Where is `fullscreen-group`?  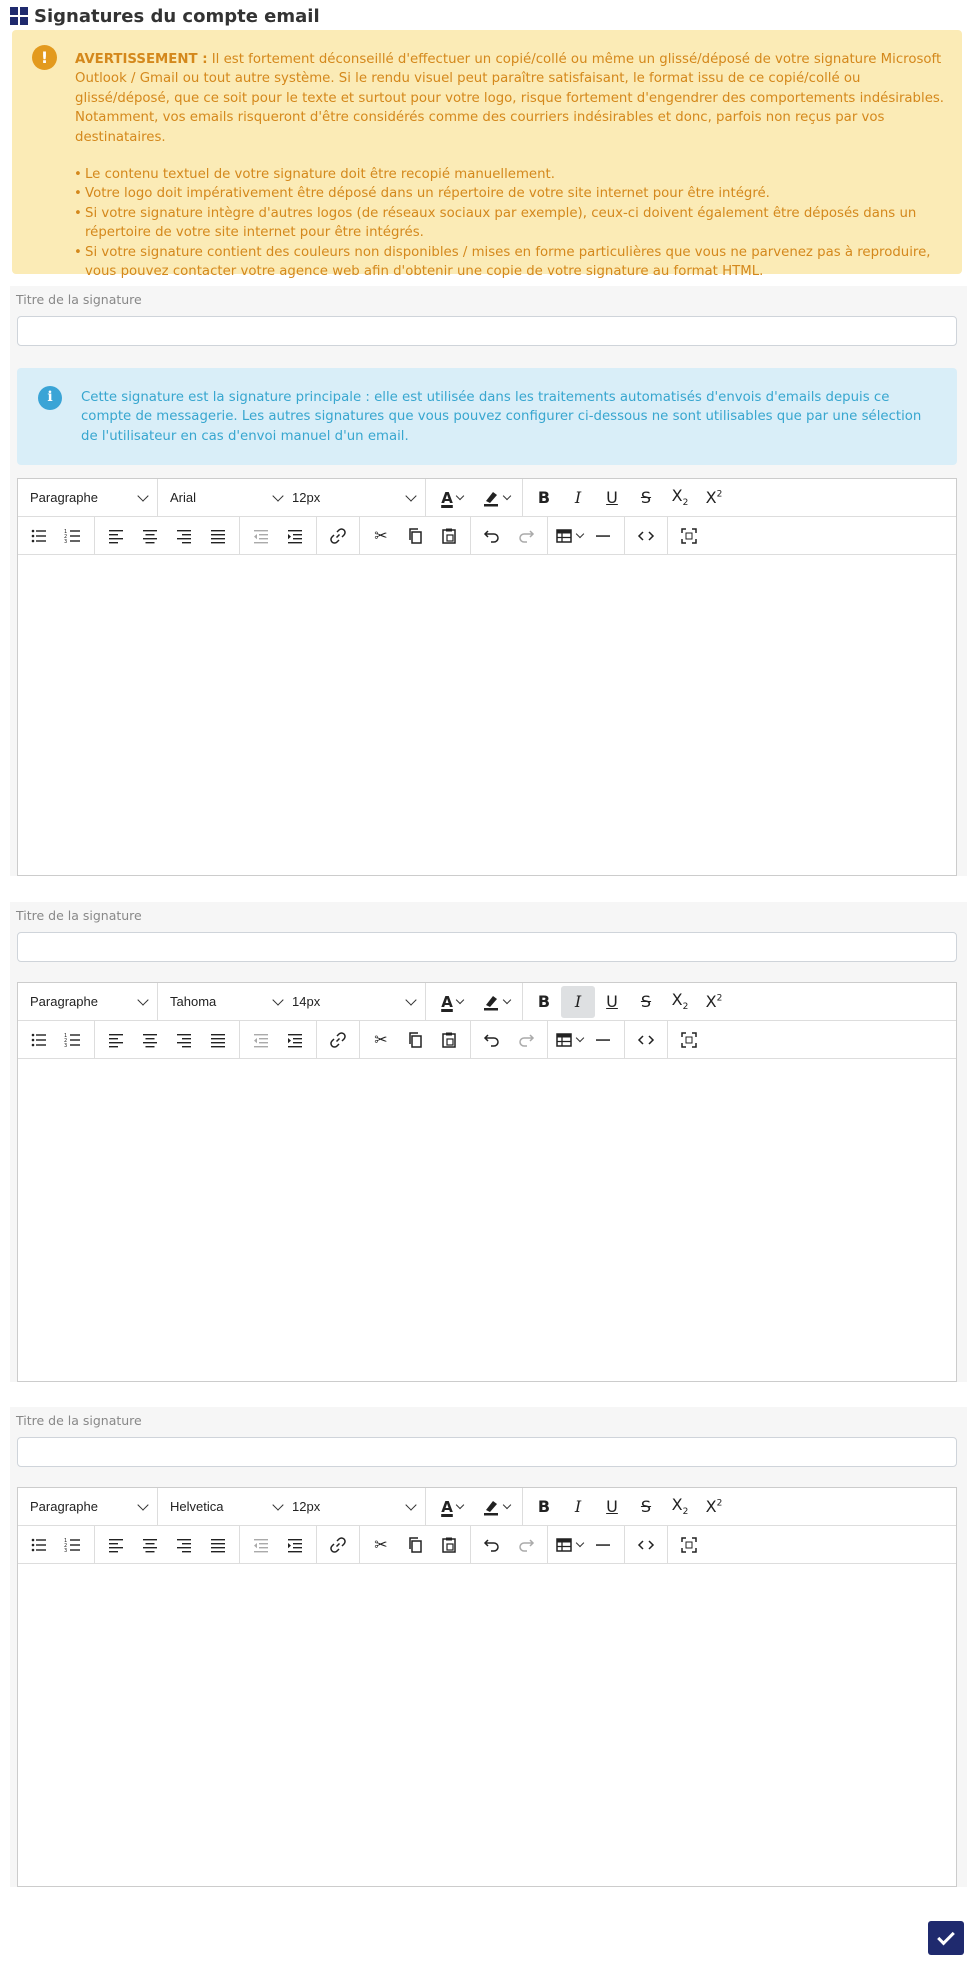 fullscreen-group is located at coordinates (689, 1039).